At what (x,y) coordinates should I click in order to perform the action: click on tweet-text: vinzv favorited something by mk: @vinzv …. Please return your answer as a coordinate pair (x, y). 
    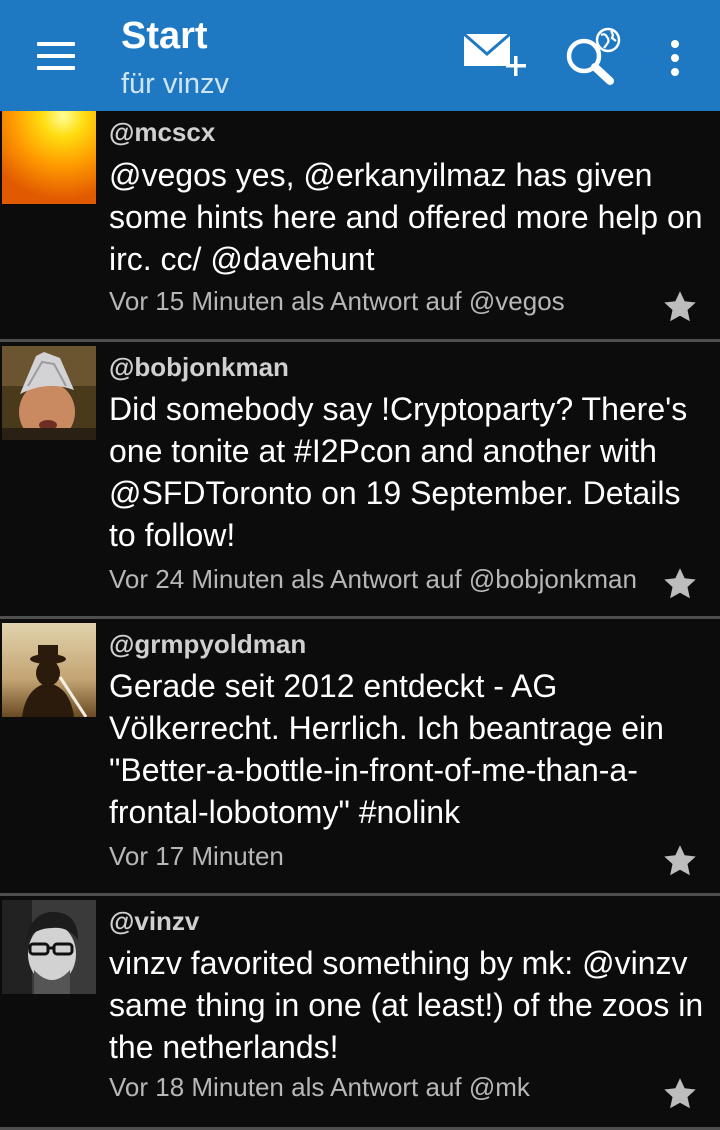
    Looking at the image, I should click on (406, 1005).